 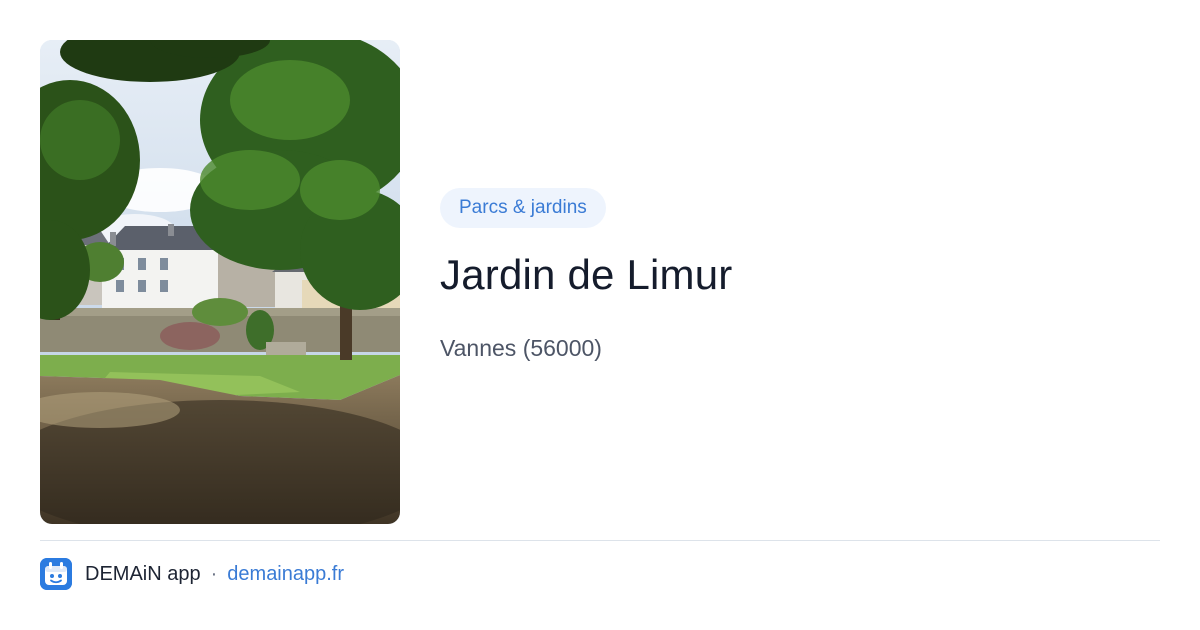 I want to click on app-name: DEMAiN app, so click(x=143, y=573).